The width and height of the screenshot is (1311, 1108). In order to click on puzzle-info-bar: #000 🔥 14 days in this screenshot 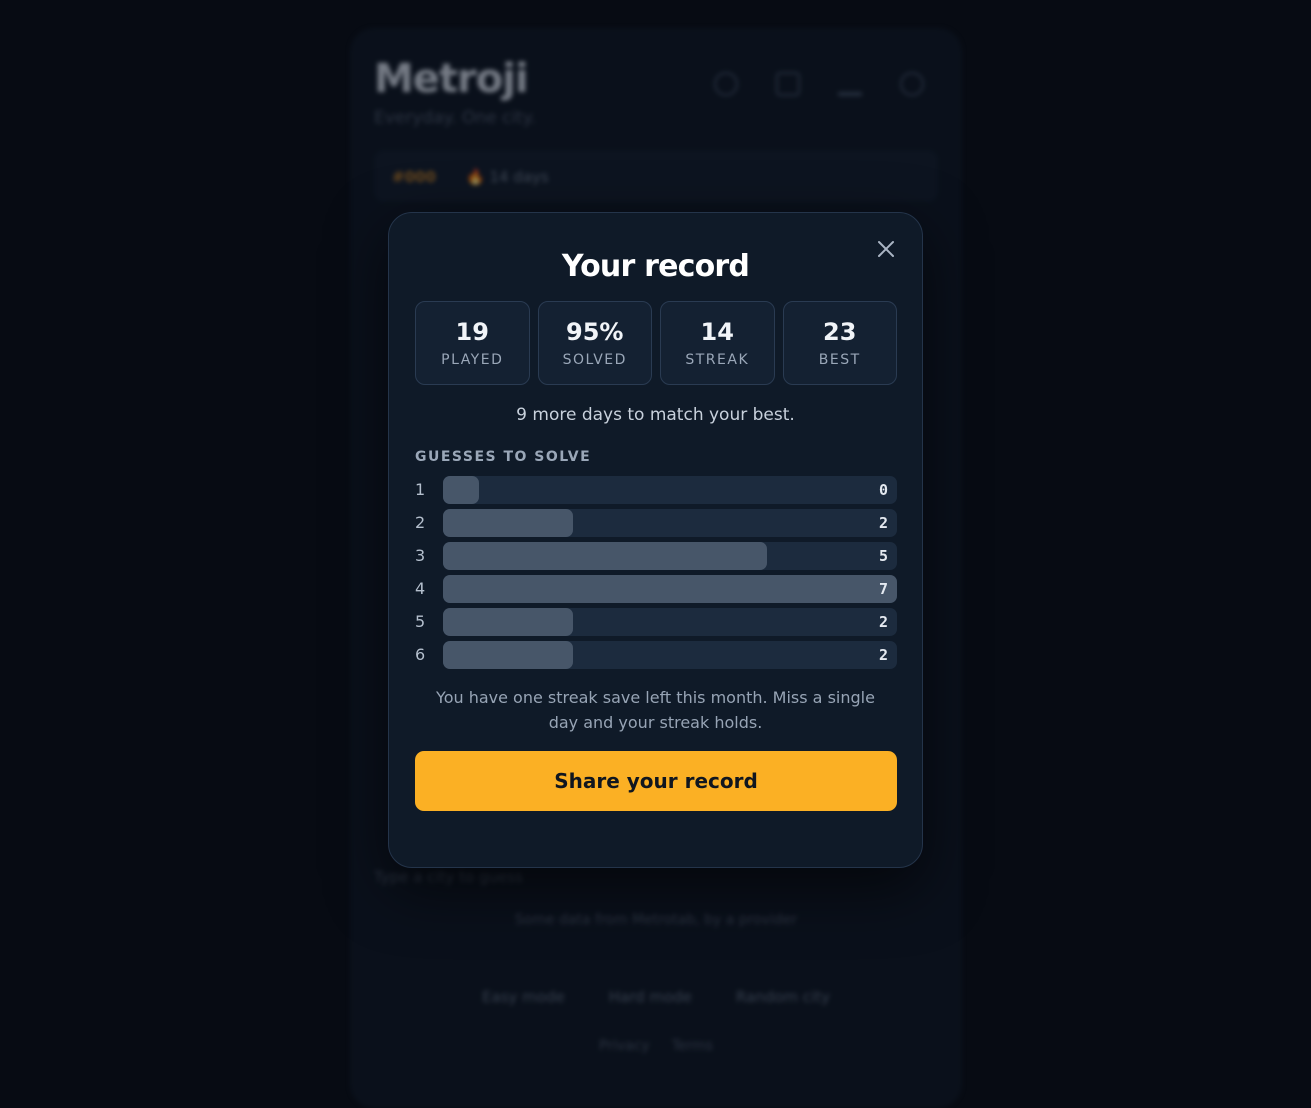, I will do `click(656, 176)`.